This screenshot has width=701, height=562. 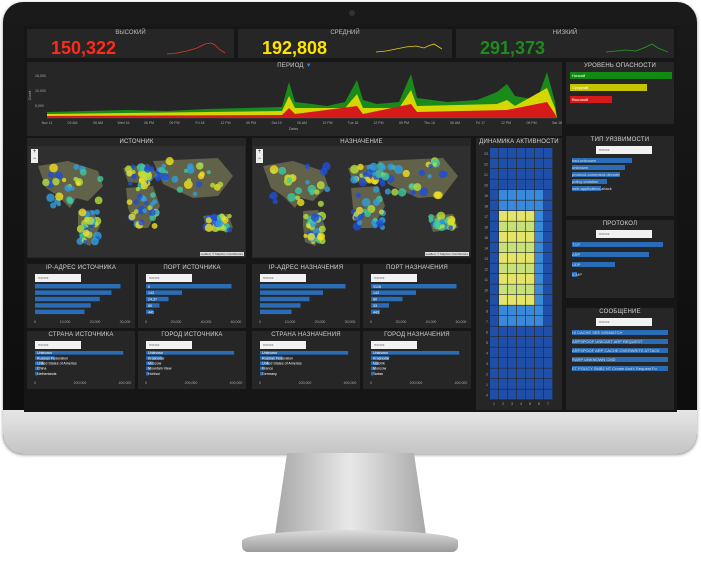 What do you see at coordinates (576, 264) in the screenshot?
I see `protocol-item-2: UDP` at bounding box center [576, 264].